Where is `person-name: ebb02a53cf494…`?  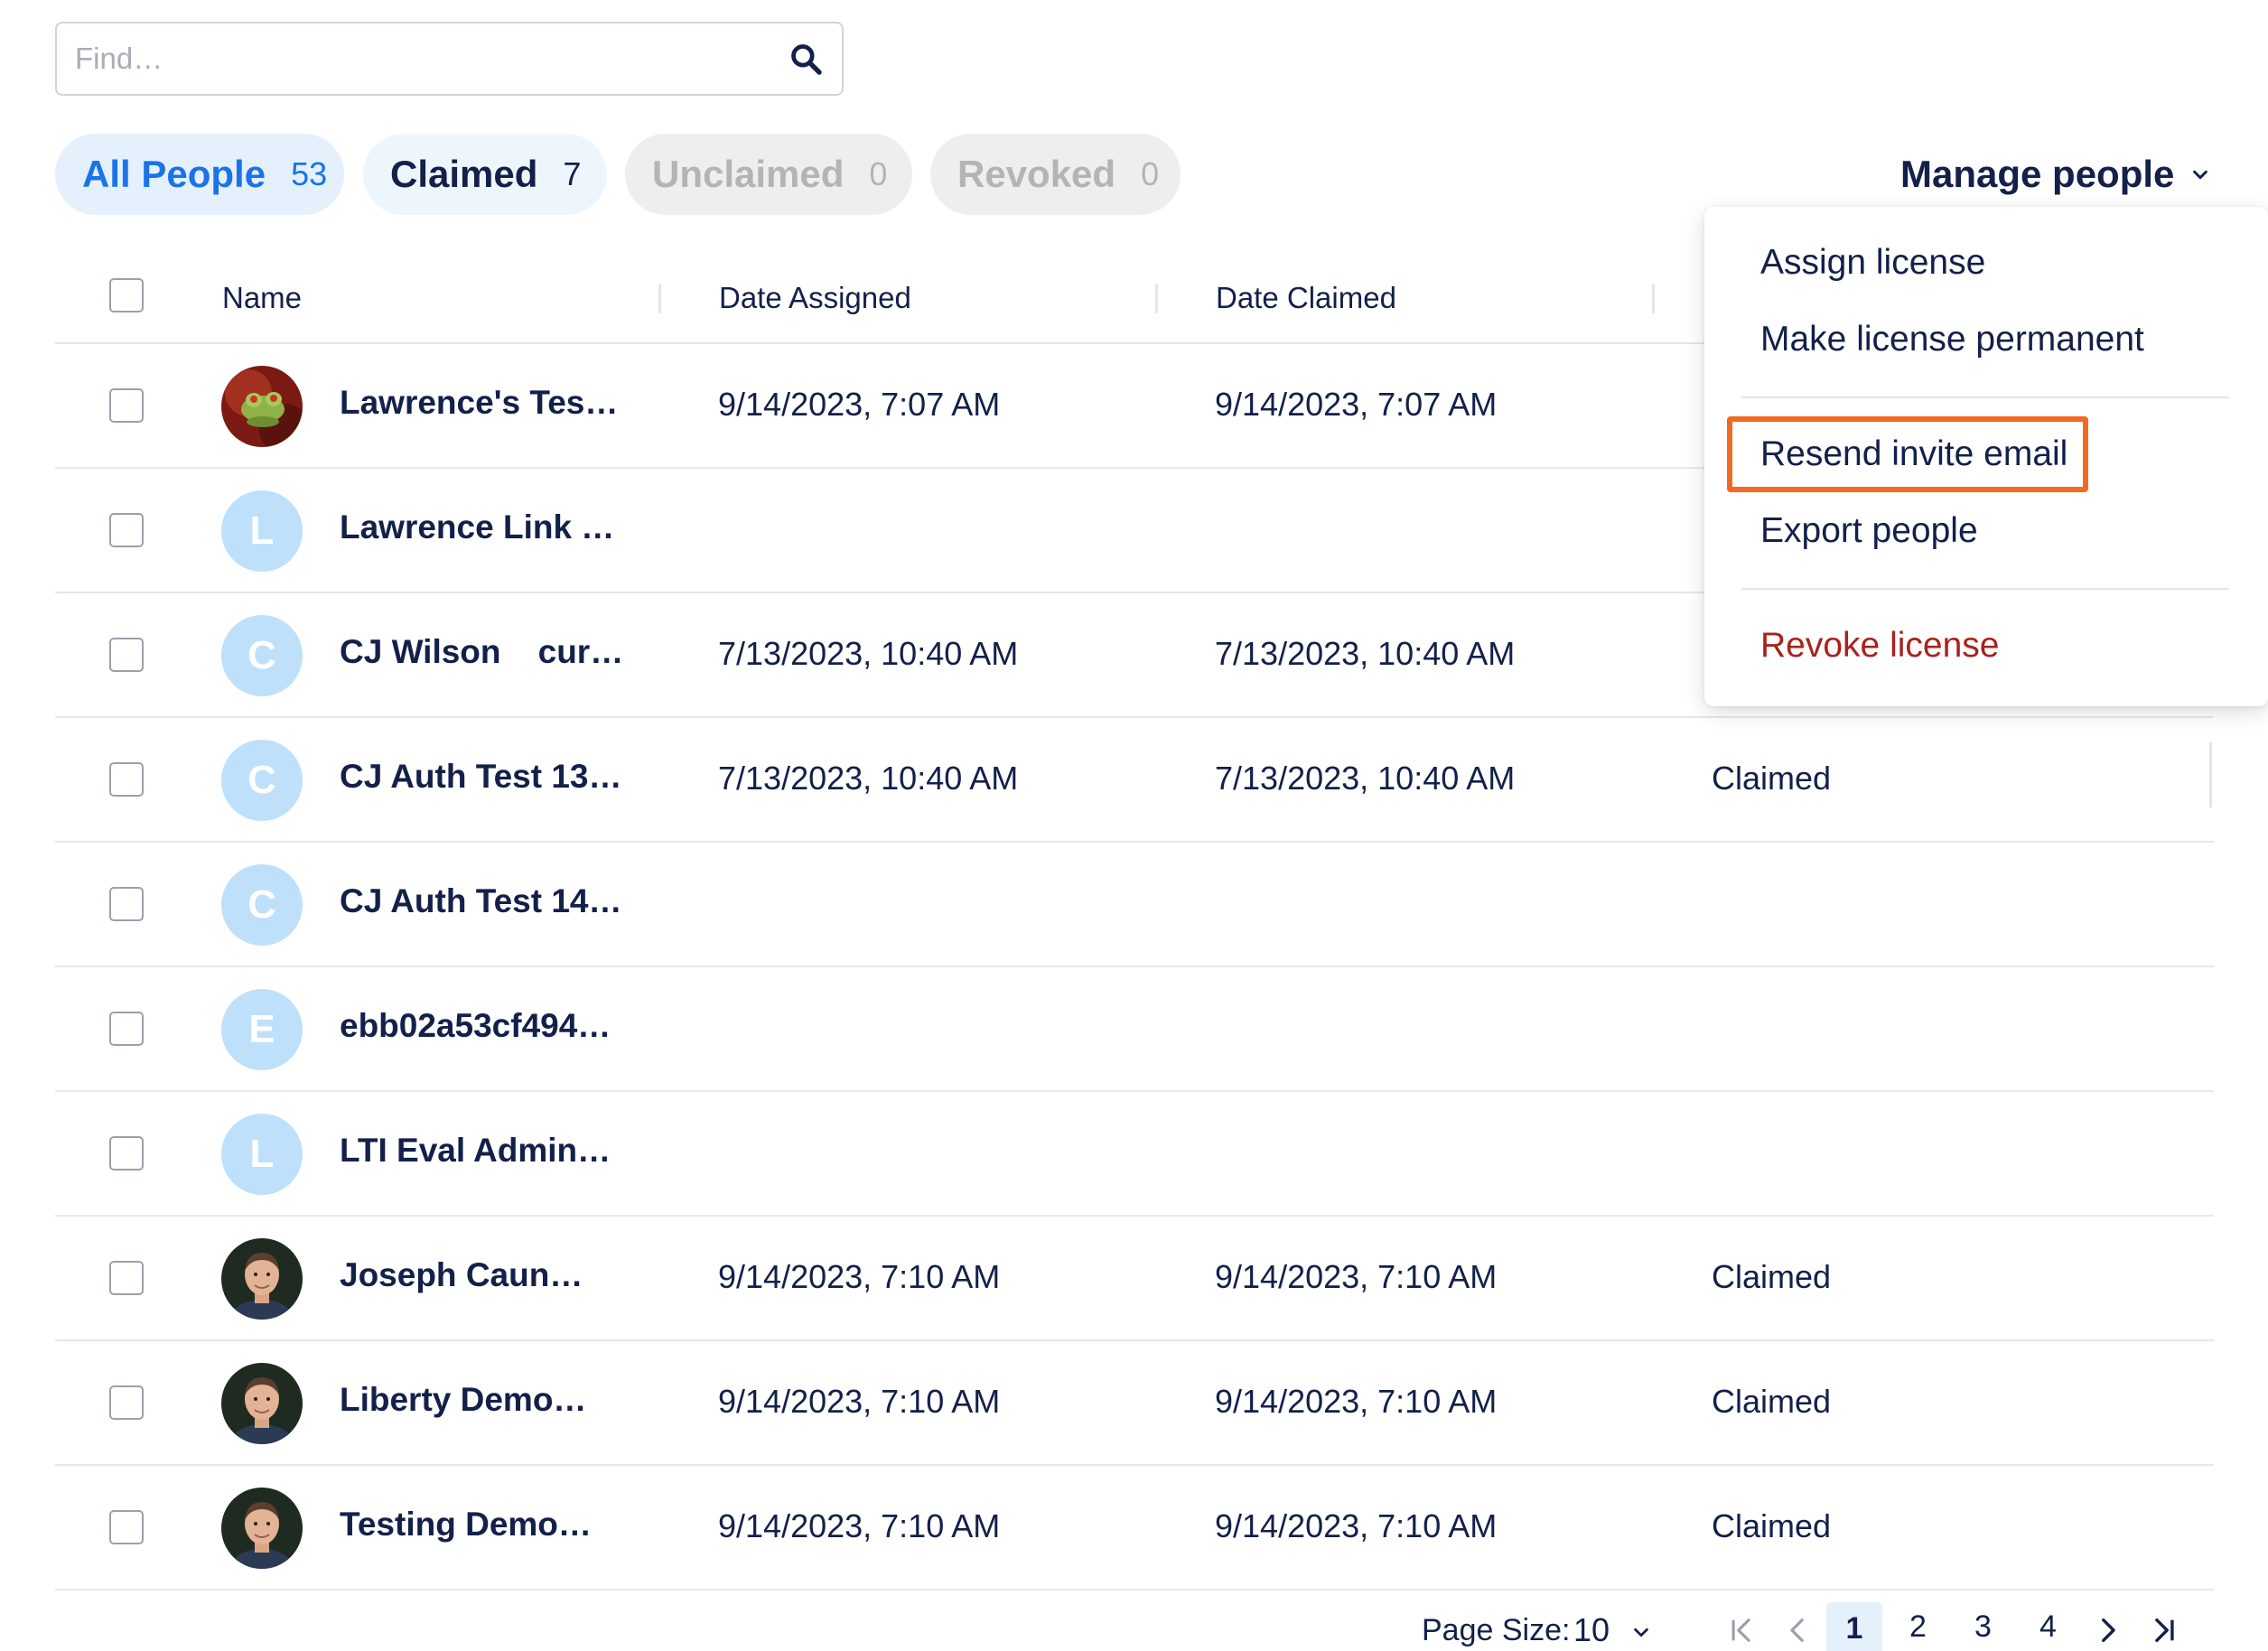
person-name: ebb02a53cf494… is located at coordinates (485, 1029).